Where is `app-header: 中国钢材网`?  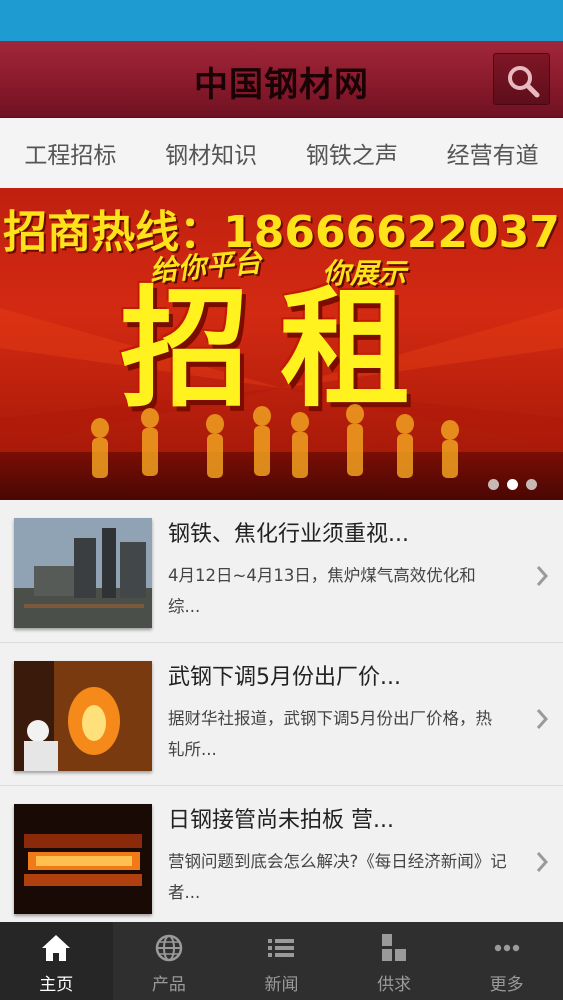
app-header: 中国钢材网 is located at coordinates (281, 79).